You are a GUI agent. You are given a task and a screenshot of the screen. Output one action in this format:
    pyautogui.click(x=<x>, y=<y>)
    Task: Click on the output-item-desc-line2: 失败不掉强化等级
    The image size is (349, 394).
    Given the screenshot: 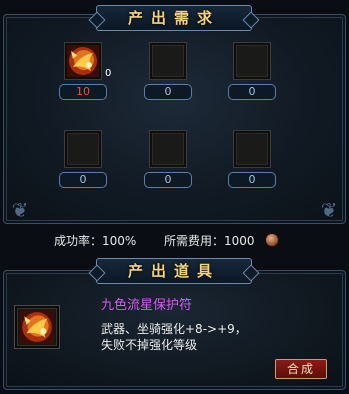 What is the action you would take?
    pyautogui.click(x=149, y=345)
    